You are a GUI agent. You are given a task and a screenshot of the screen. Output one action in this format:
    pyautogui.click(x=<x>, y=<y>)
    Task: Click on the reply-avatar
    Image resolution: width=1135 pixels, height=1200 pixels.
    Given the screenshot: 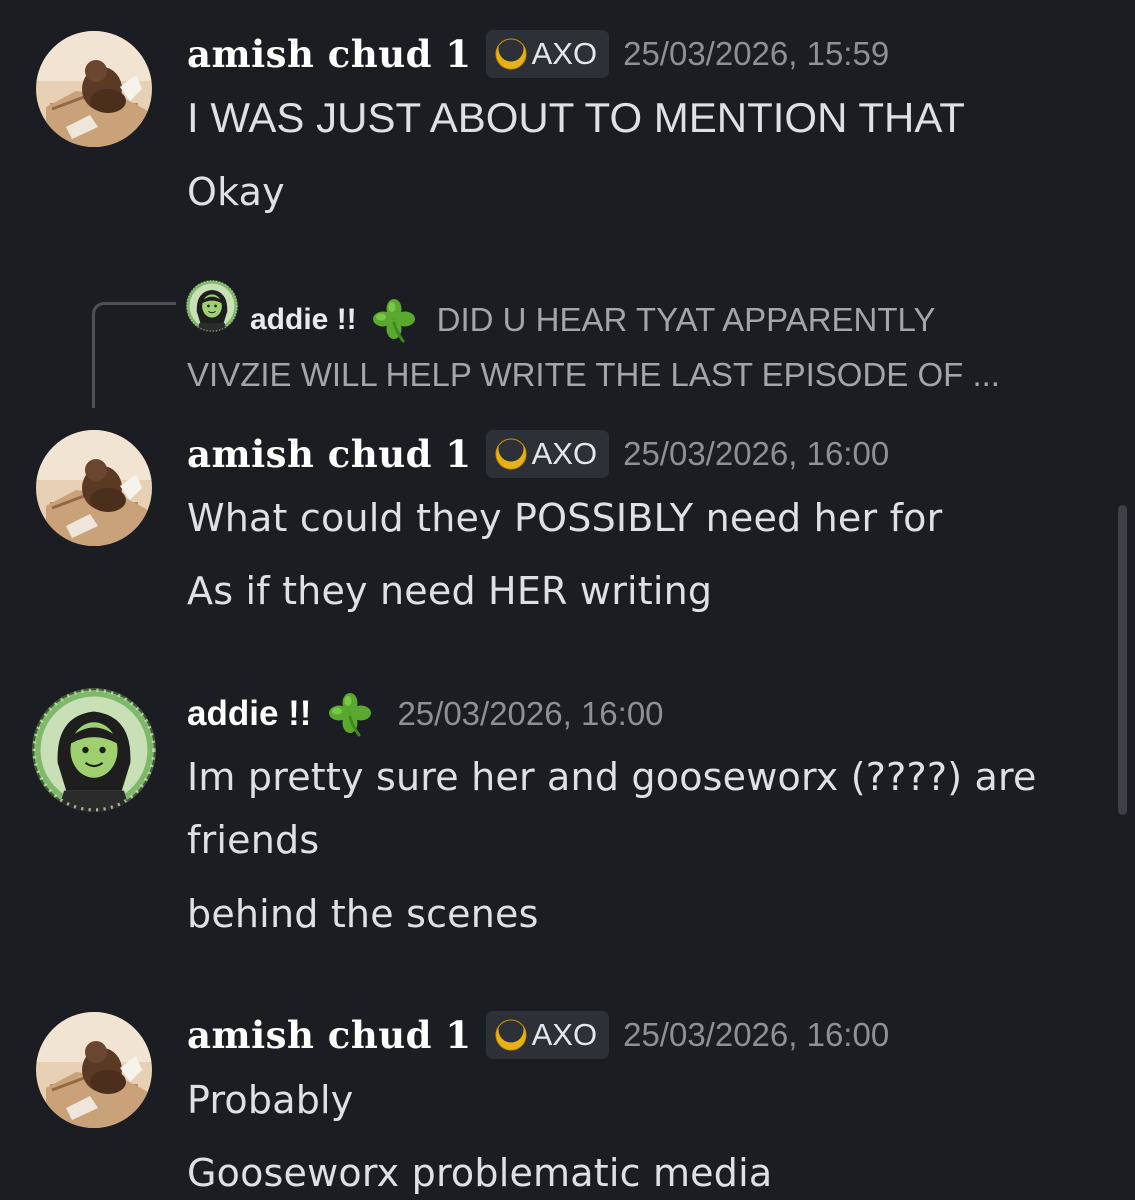 What is the action you would take?
    pyautogui.click(x=212, y=306)
    